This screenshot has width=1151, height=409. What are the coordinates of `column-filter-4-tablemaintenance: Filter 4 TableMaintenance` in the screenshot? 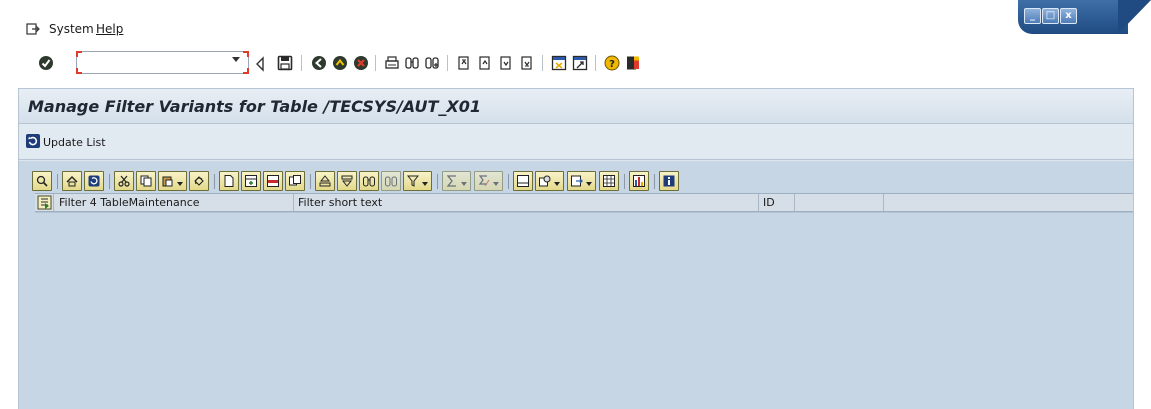 It's located at (129, 202).